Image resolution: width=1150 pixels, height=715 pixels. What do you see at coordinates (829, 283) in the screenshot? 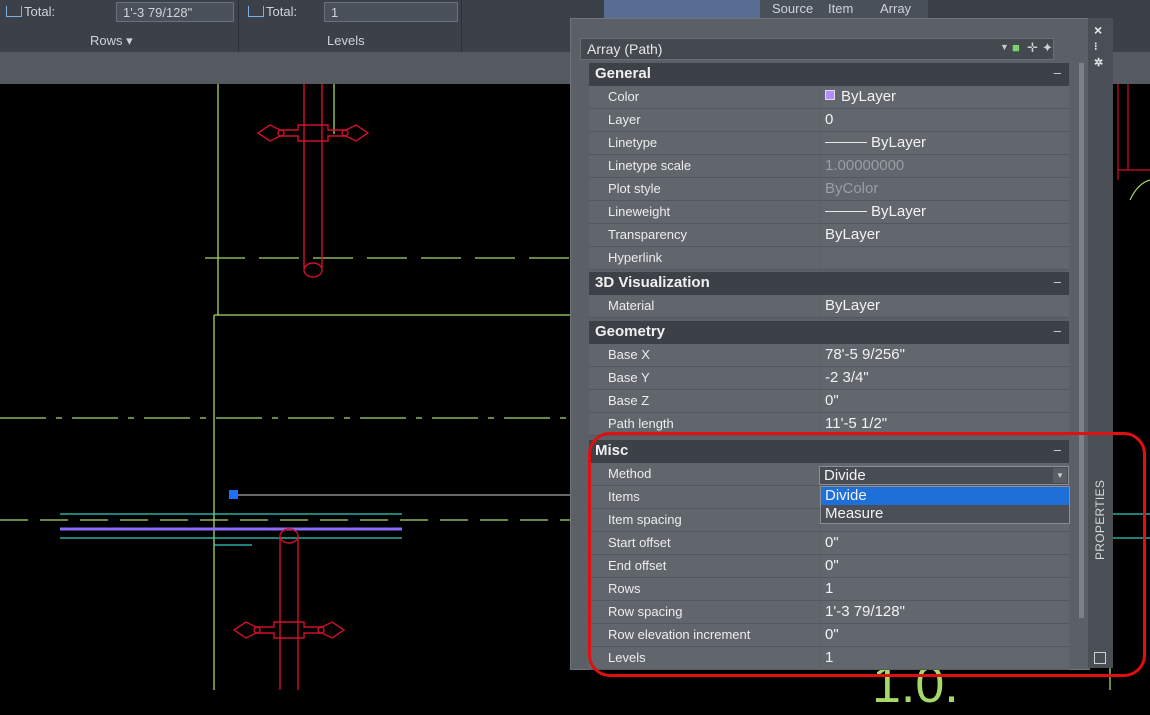
I see `section-3d-visualization: 3D Visualization –` at bounding box center [829, 283].